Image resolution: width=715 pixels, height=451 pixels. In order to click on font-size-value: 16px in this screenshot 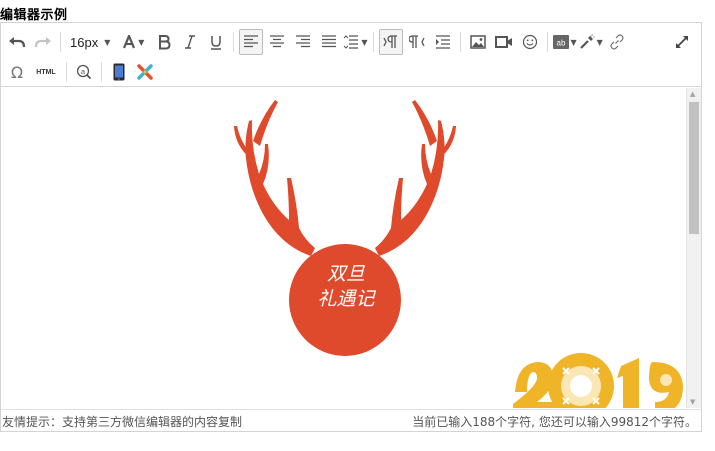, I will do `click(84, 42)`.